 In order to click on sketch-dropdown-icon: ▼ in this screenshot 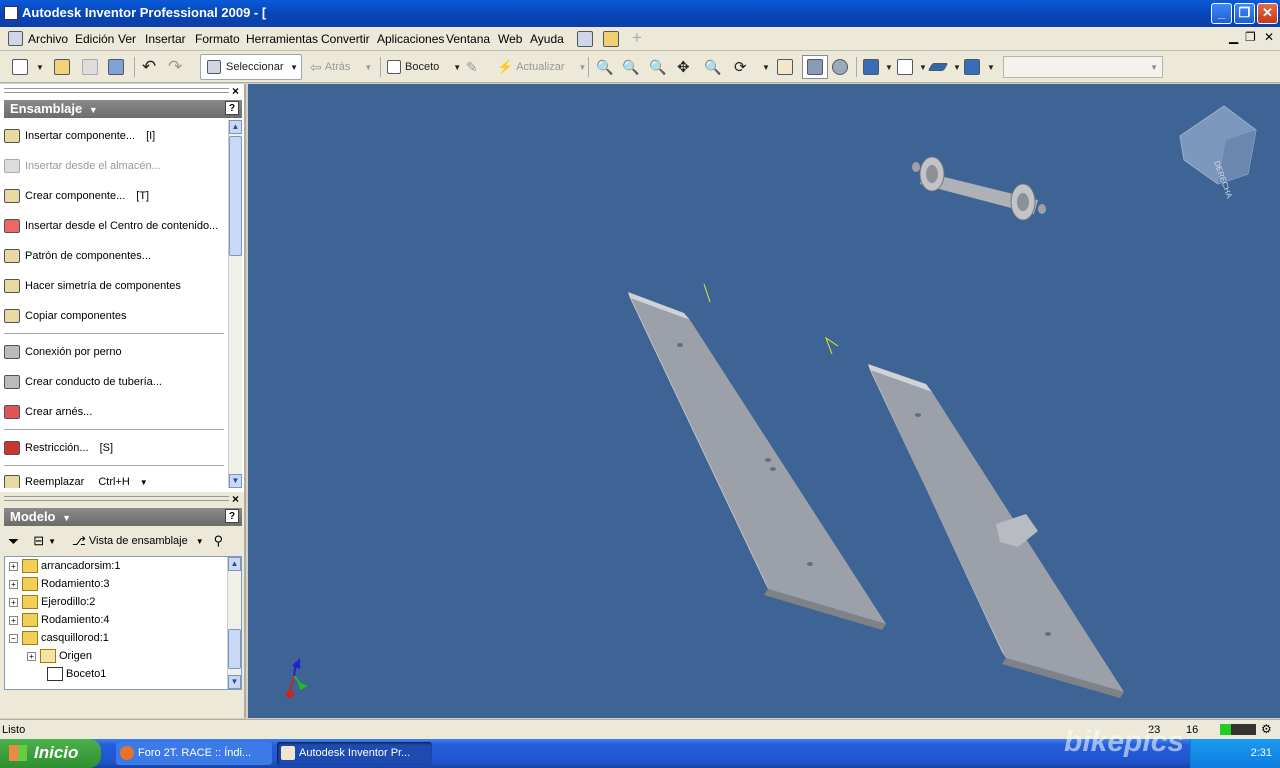, I will do `click(457, 67)`.